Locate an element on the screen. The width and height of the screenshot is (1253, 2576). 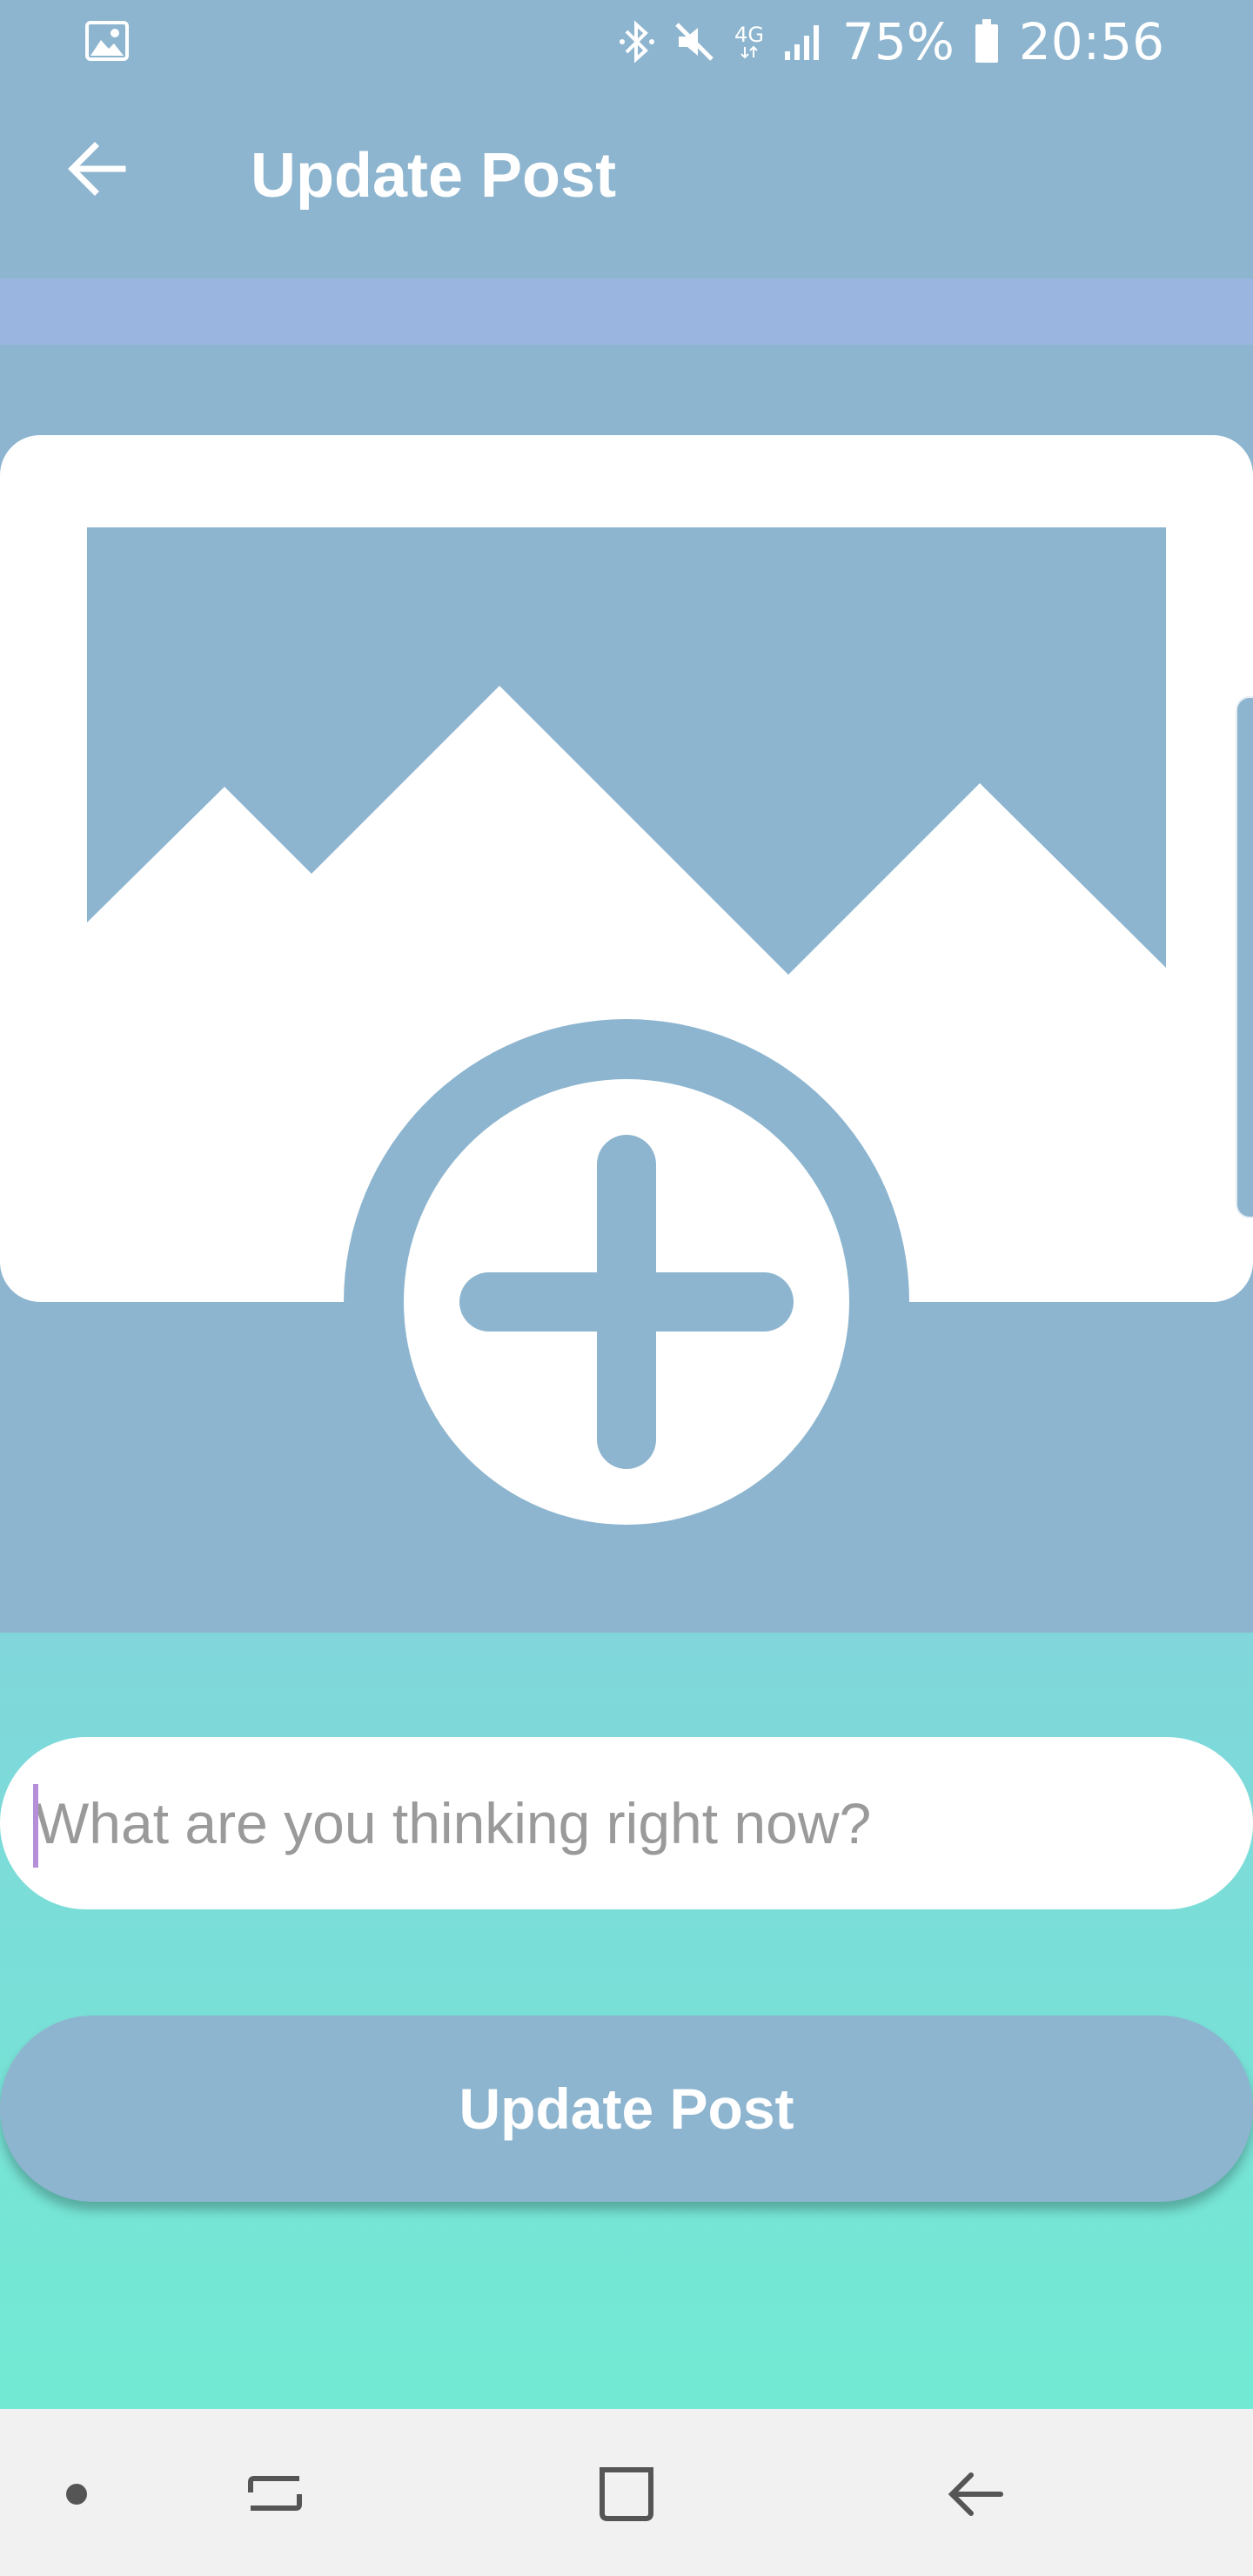
image-notification-icon is located at coordinates (107, 41).